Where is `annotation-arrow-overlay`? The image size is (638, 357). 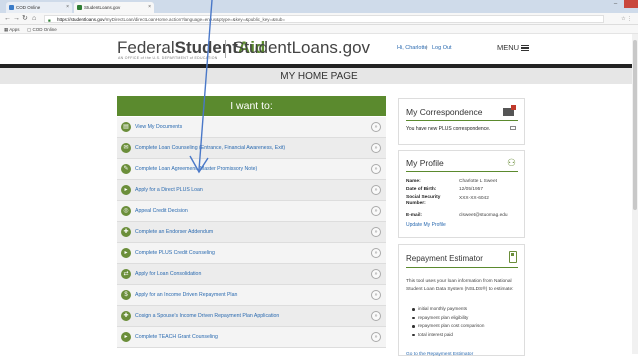 annotation-arrow-overlay is located at coordinates (201, 87).